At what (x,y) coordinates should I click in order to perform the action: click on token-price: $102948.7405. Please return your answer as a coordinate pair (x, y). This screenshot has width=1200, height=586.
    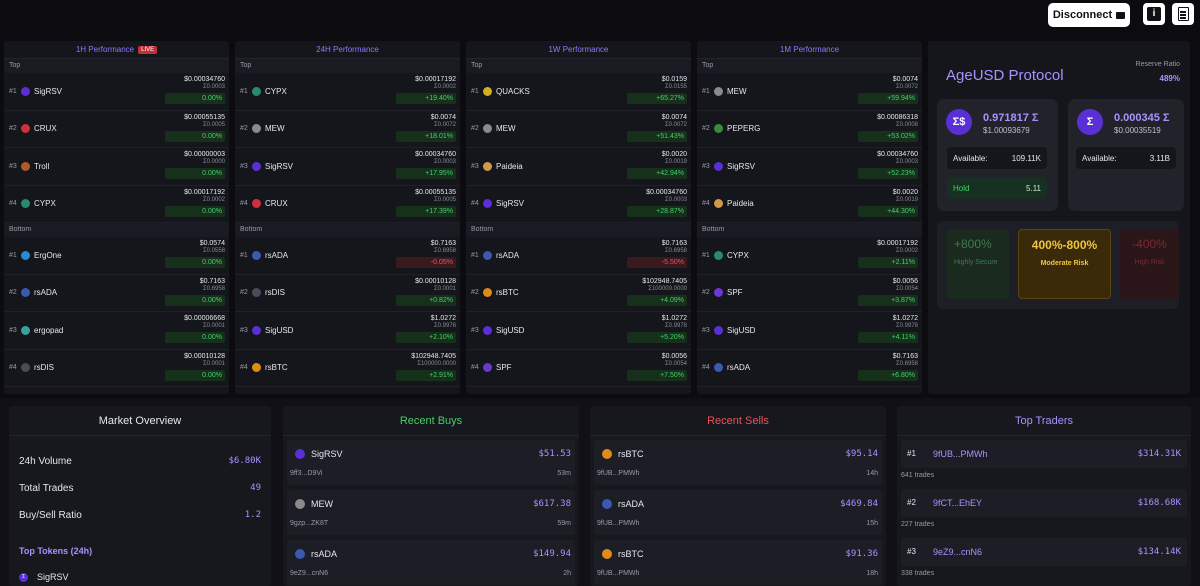
    Looking at the image, I should click on (664, 281).